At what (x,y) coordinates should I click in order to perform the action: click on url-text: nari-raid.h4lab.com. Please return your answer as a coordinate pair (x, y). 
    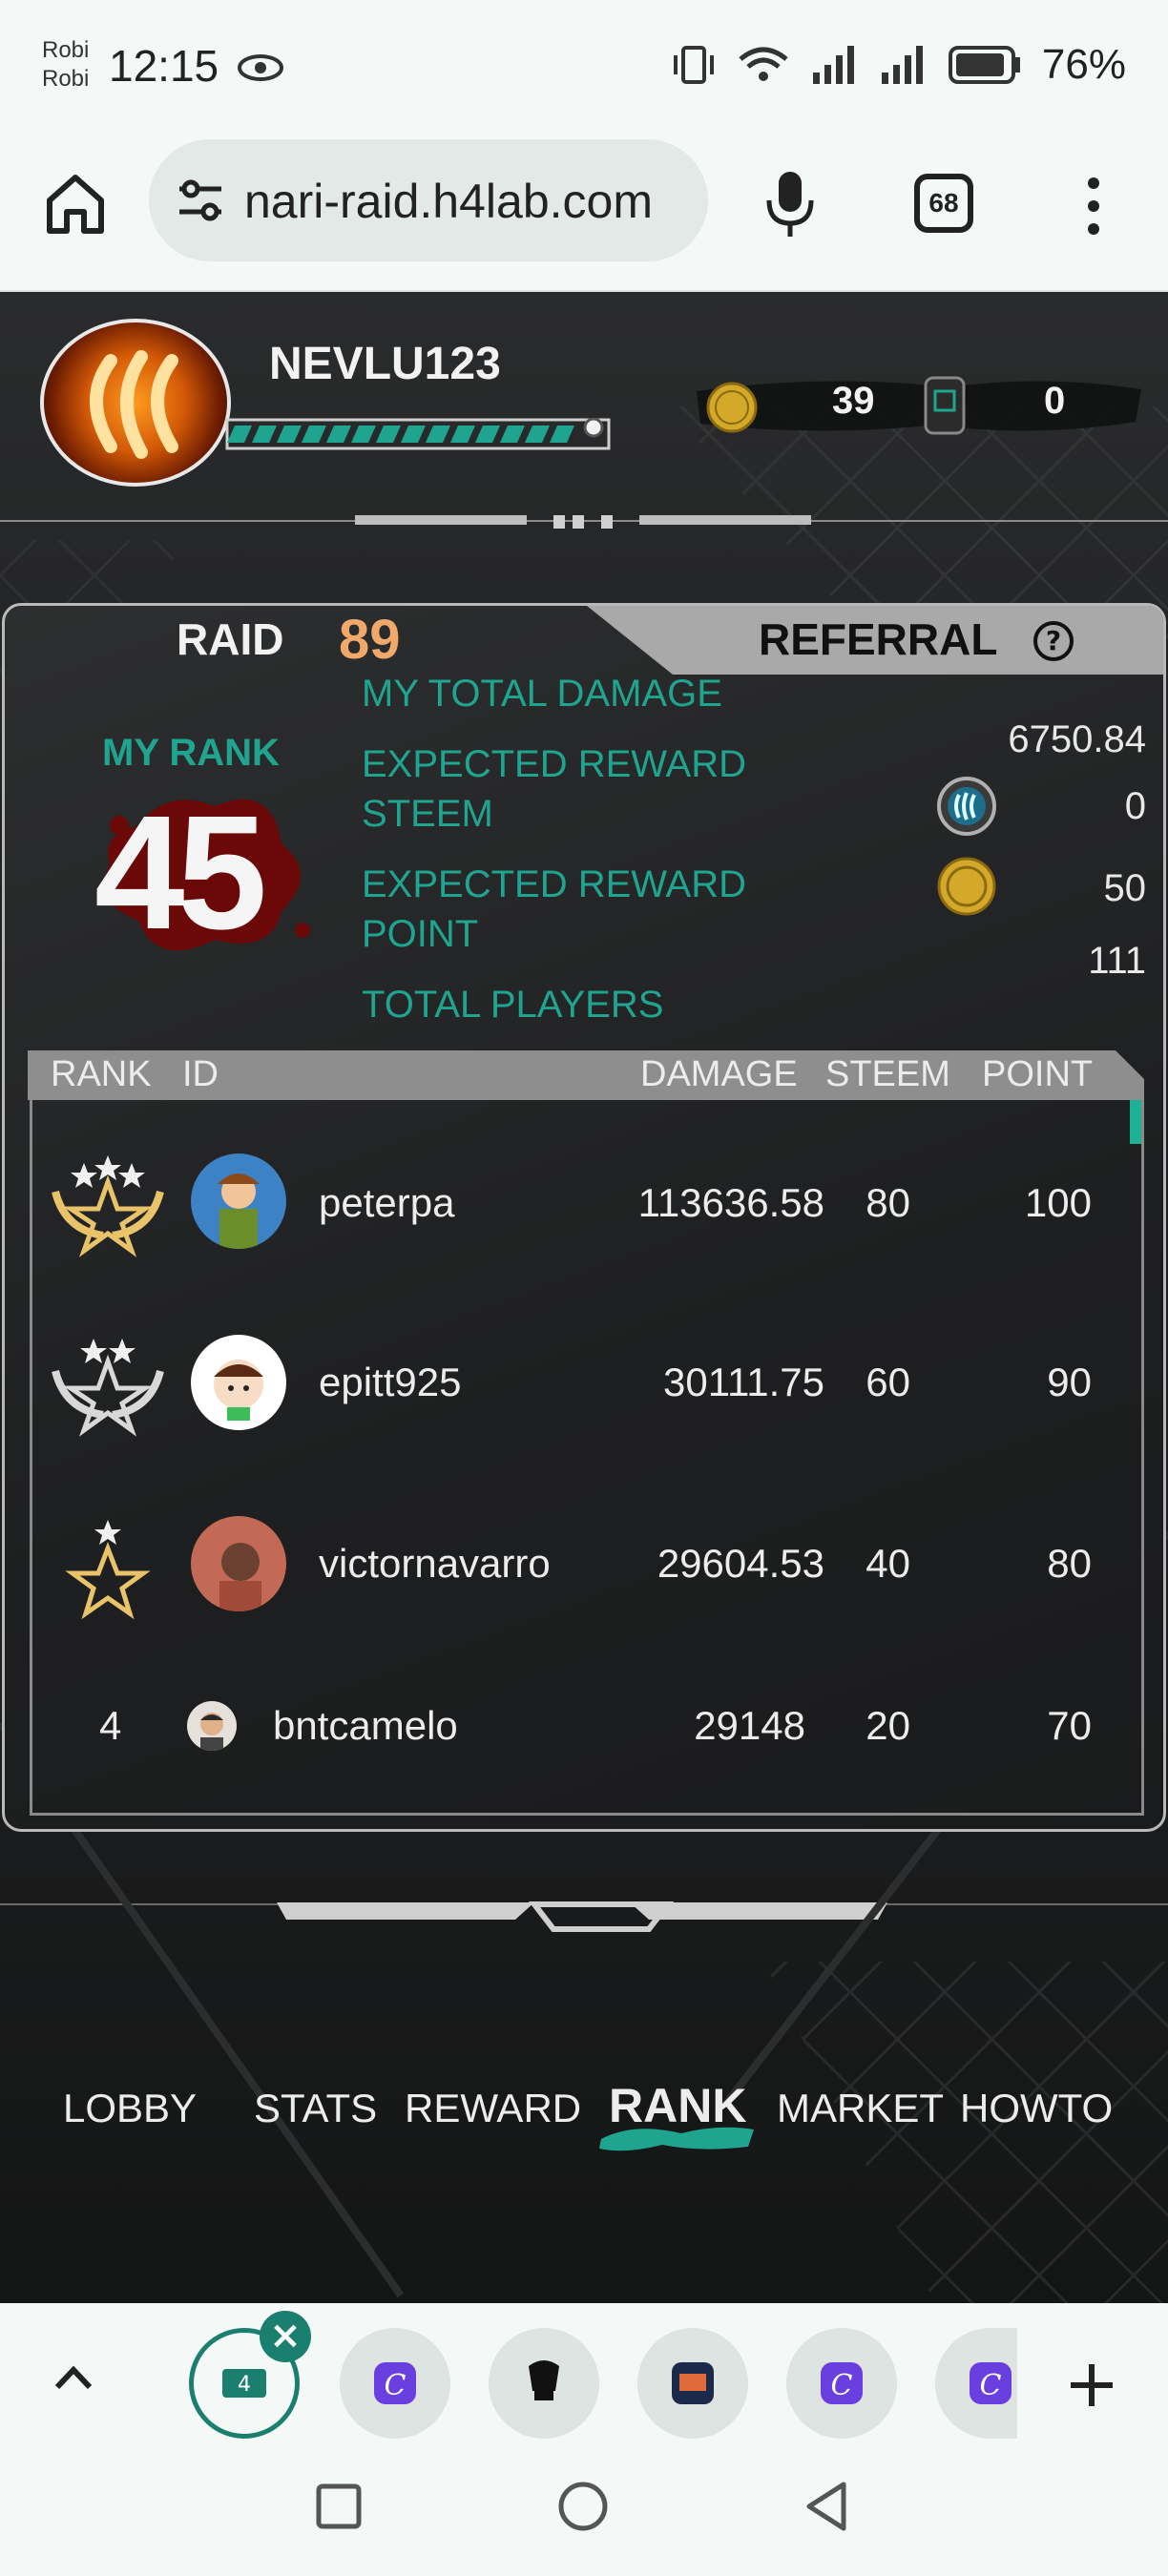
    Looking at the image, I should click on (449, 201).